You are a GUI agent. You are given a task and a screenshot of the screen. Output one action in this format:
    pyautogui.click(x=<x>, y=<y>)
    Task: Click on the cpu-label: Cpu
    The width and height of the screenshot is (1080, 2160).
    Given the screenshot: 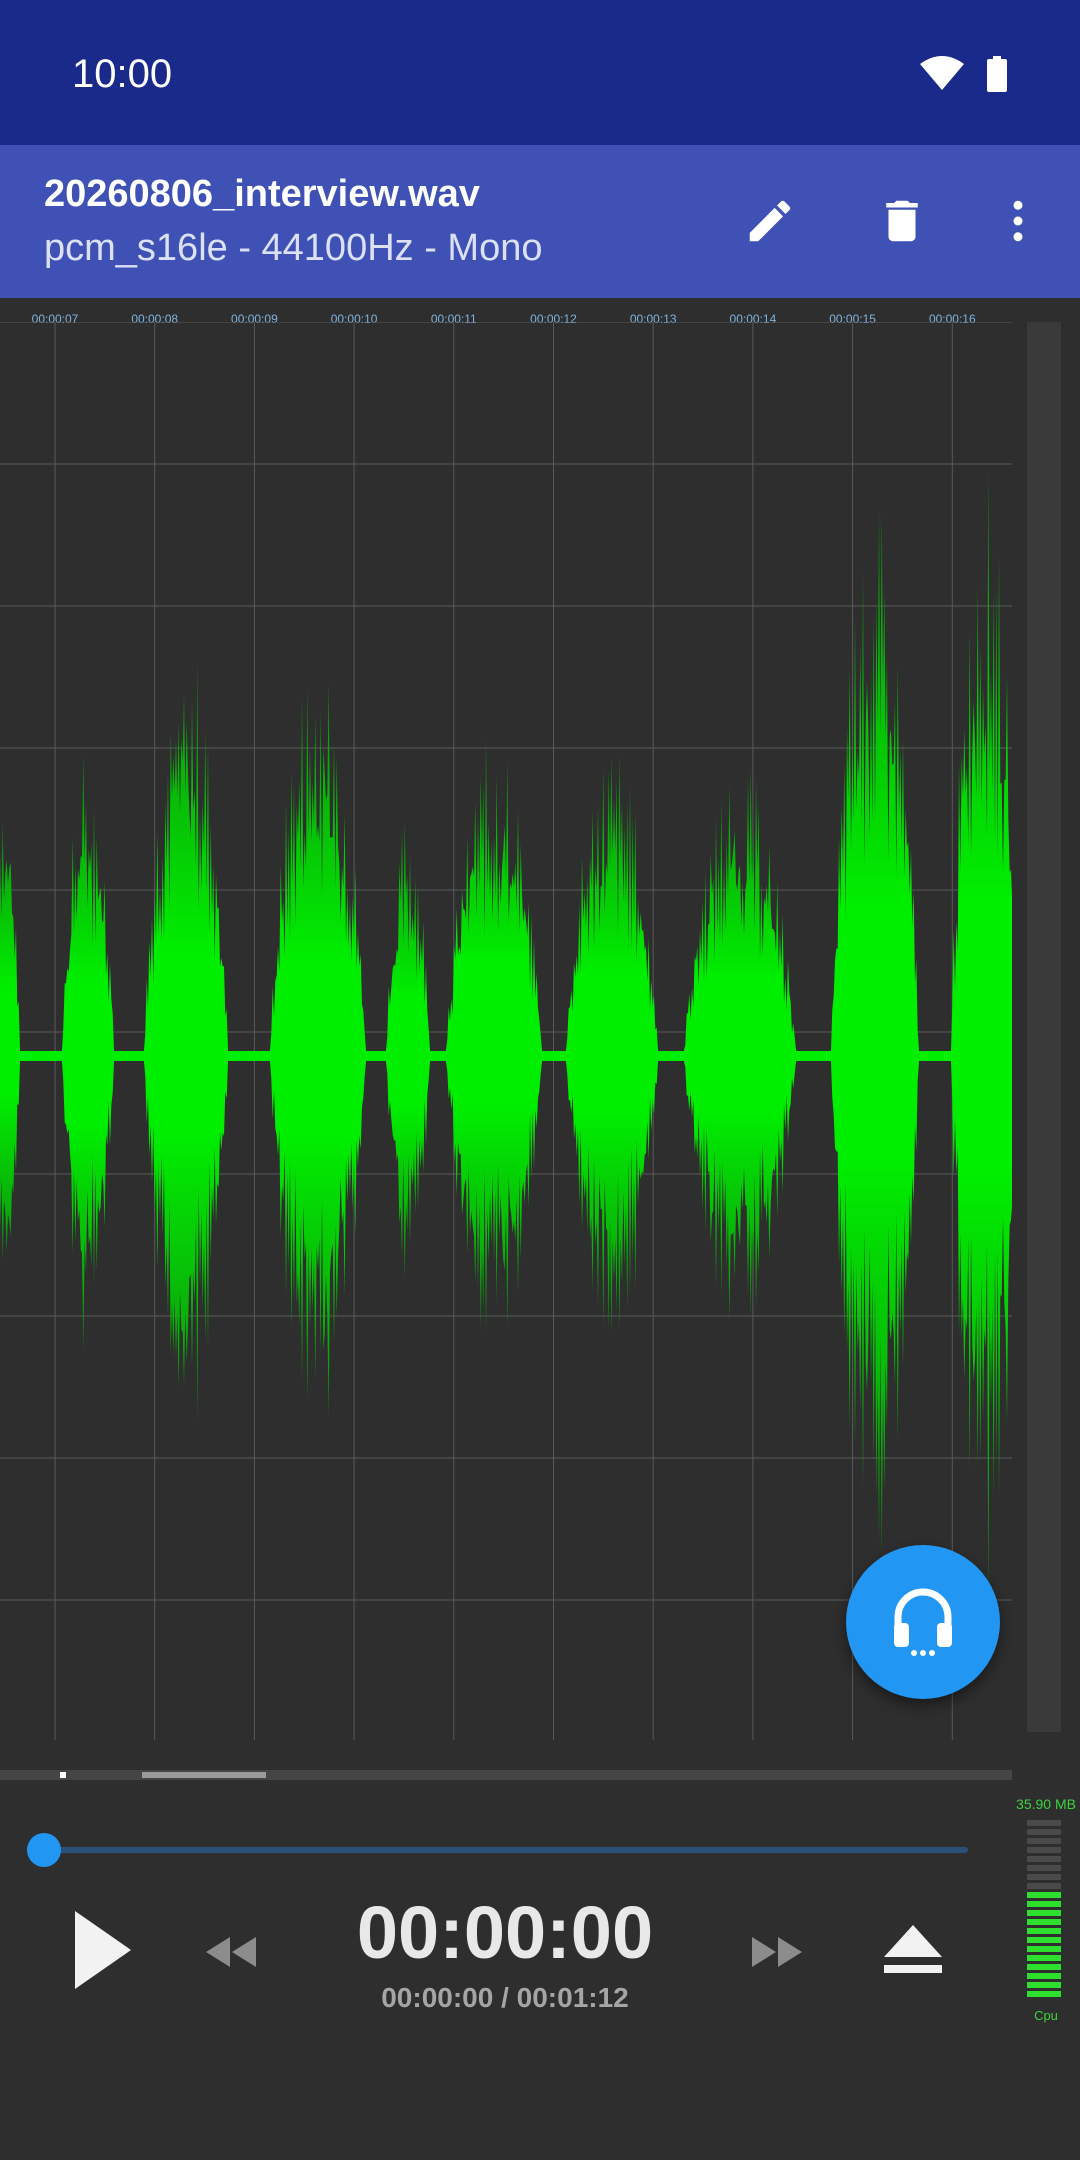 What is the action you would take?
    pyautogui.click(x=1046, y=2015)
    